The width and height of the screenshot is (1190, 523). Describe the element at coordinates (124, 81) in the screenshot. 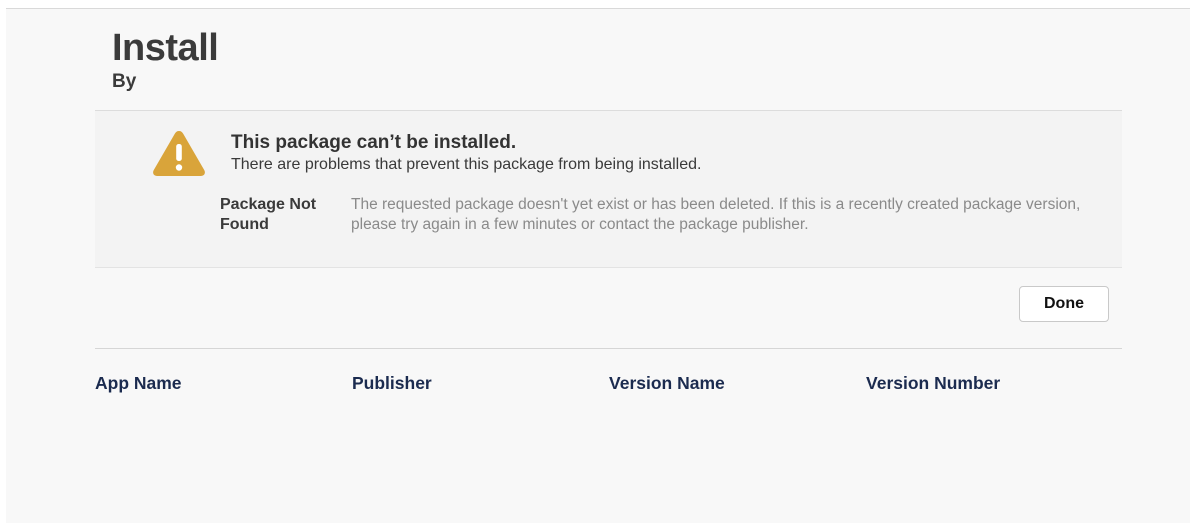

I see `publisher-byline: By` at that location.